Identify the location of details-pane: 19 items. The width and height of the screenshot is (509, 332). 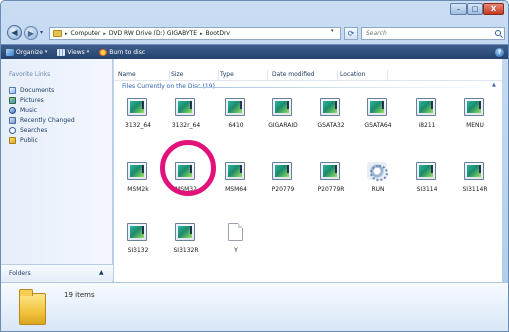
(254, 306).